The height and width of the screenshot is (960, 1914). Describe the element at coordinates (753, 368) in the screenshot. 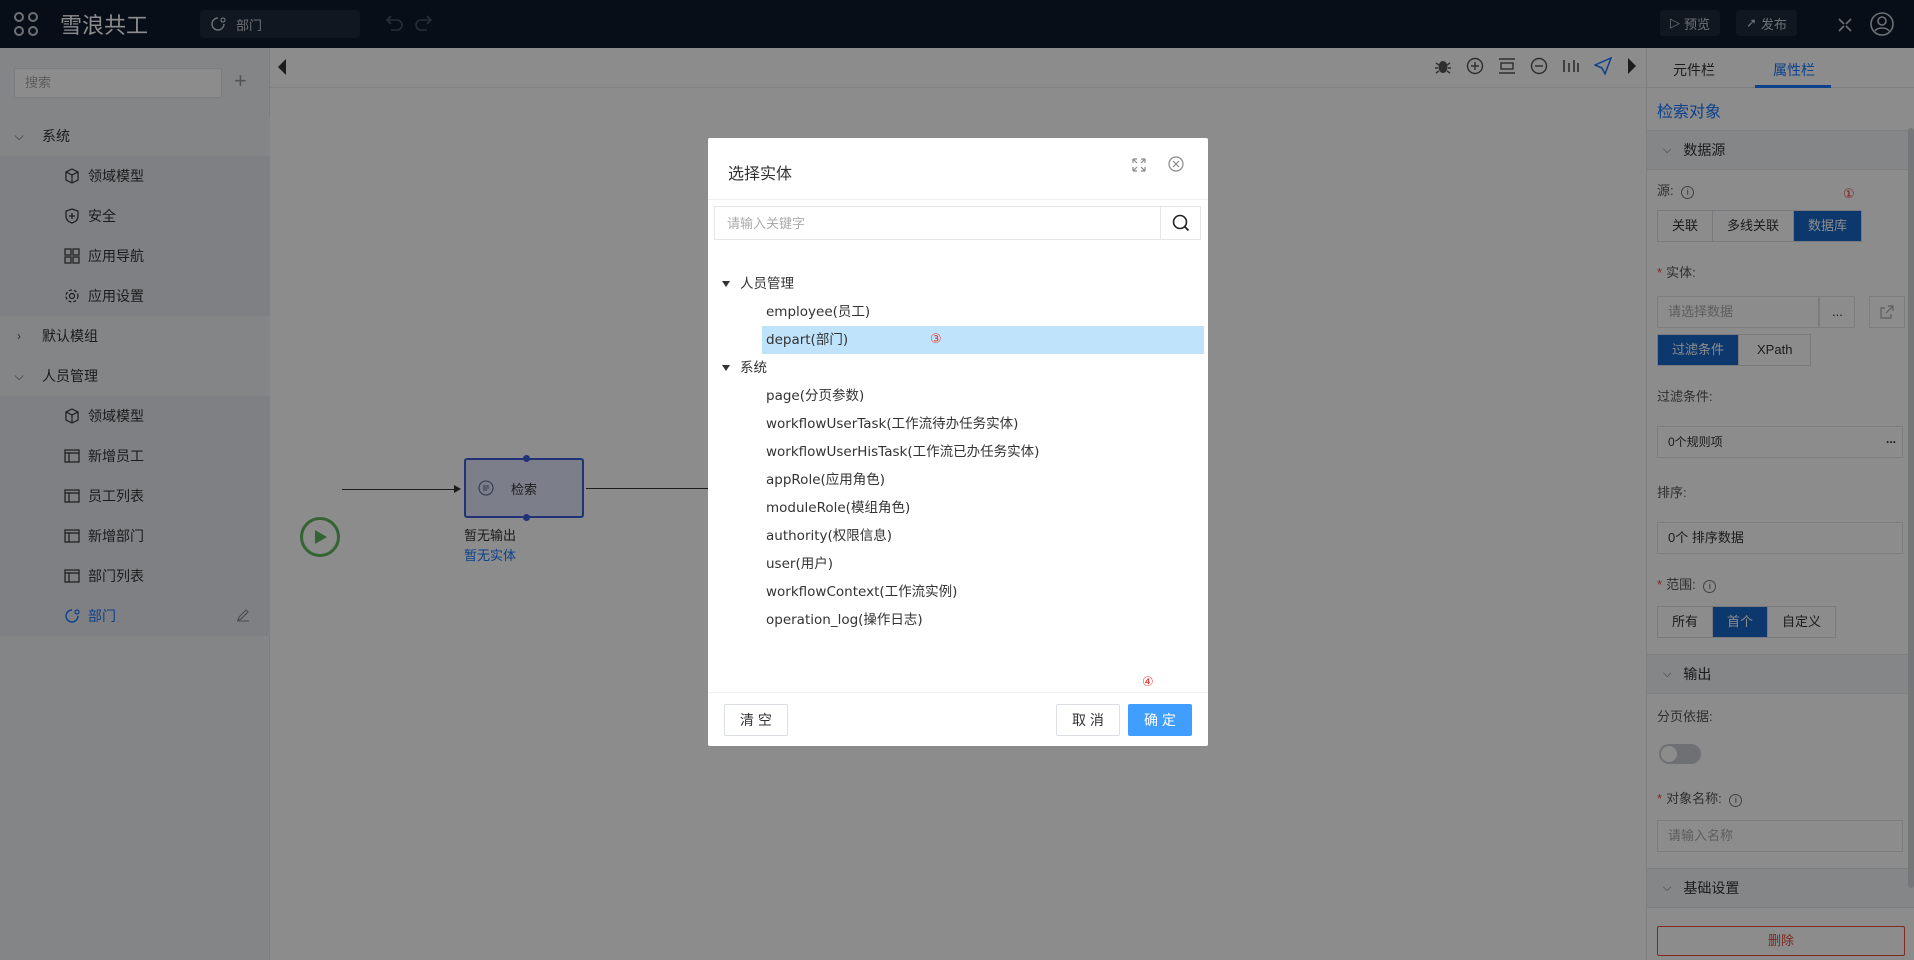

I see `tree-group-label: 系统` at that location.